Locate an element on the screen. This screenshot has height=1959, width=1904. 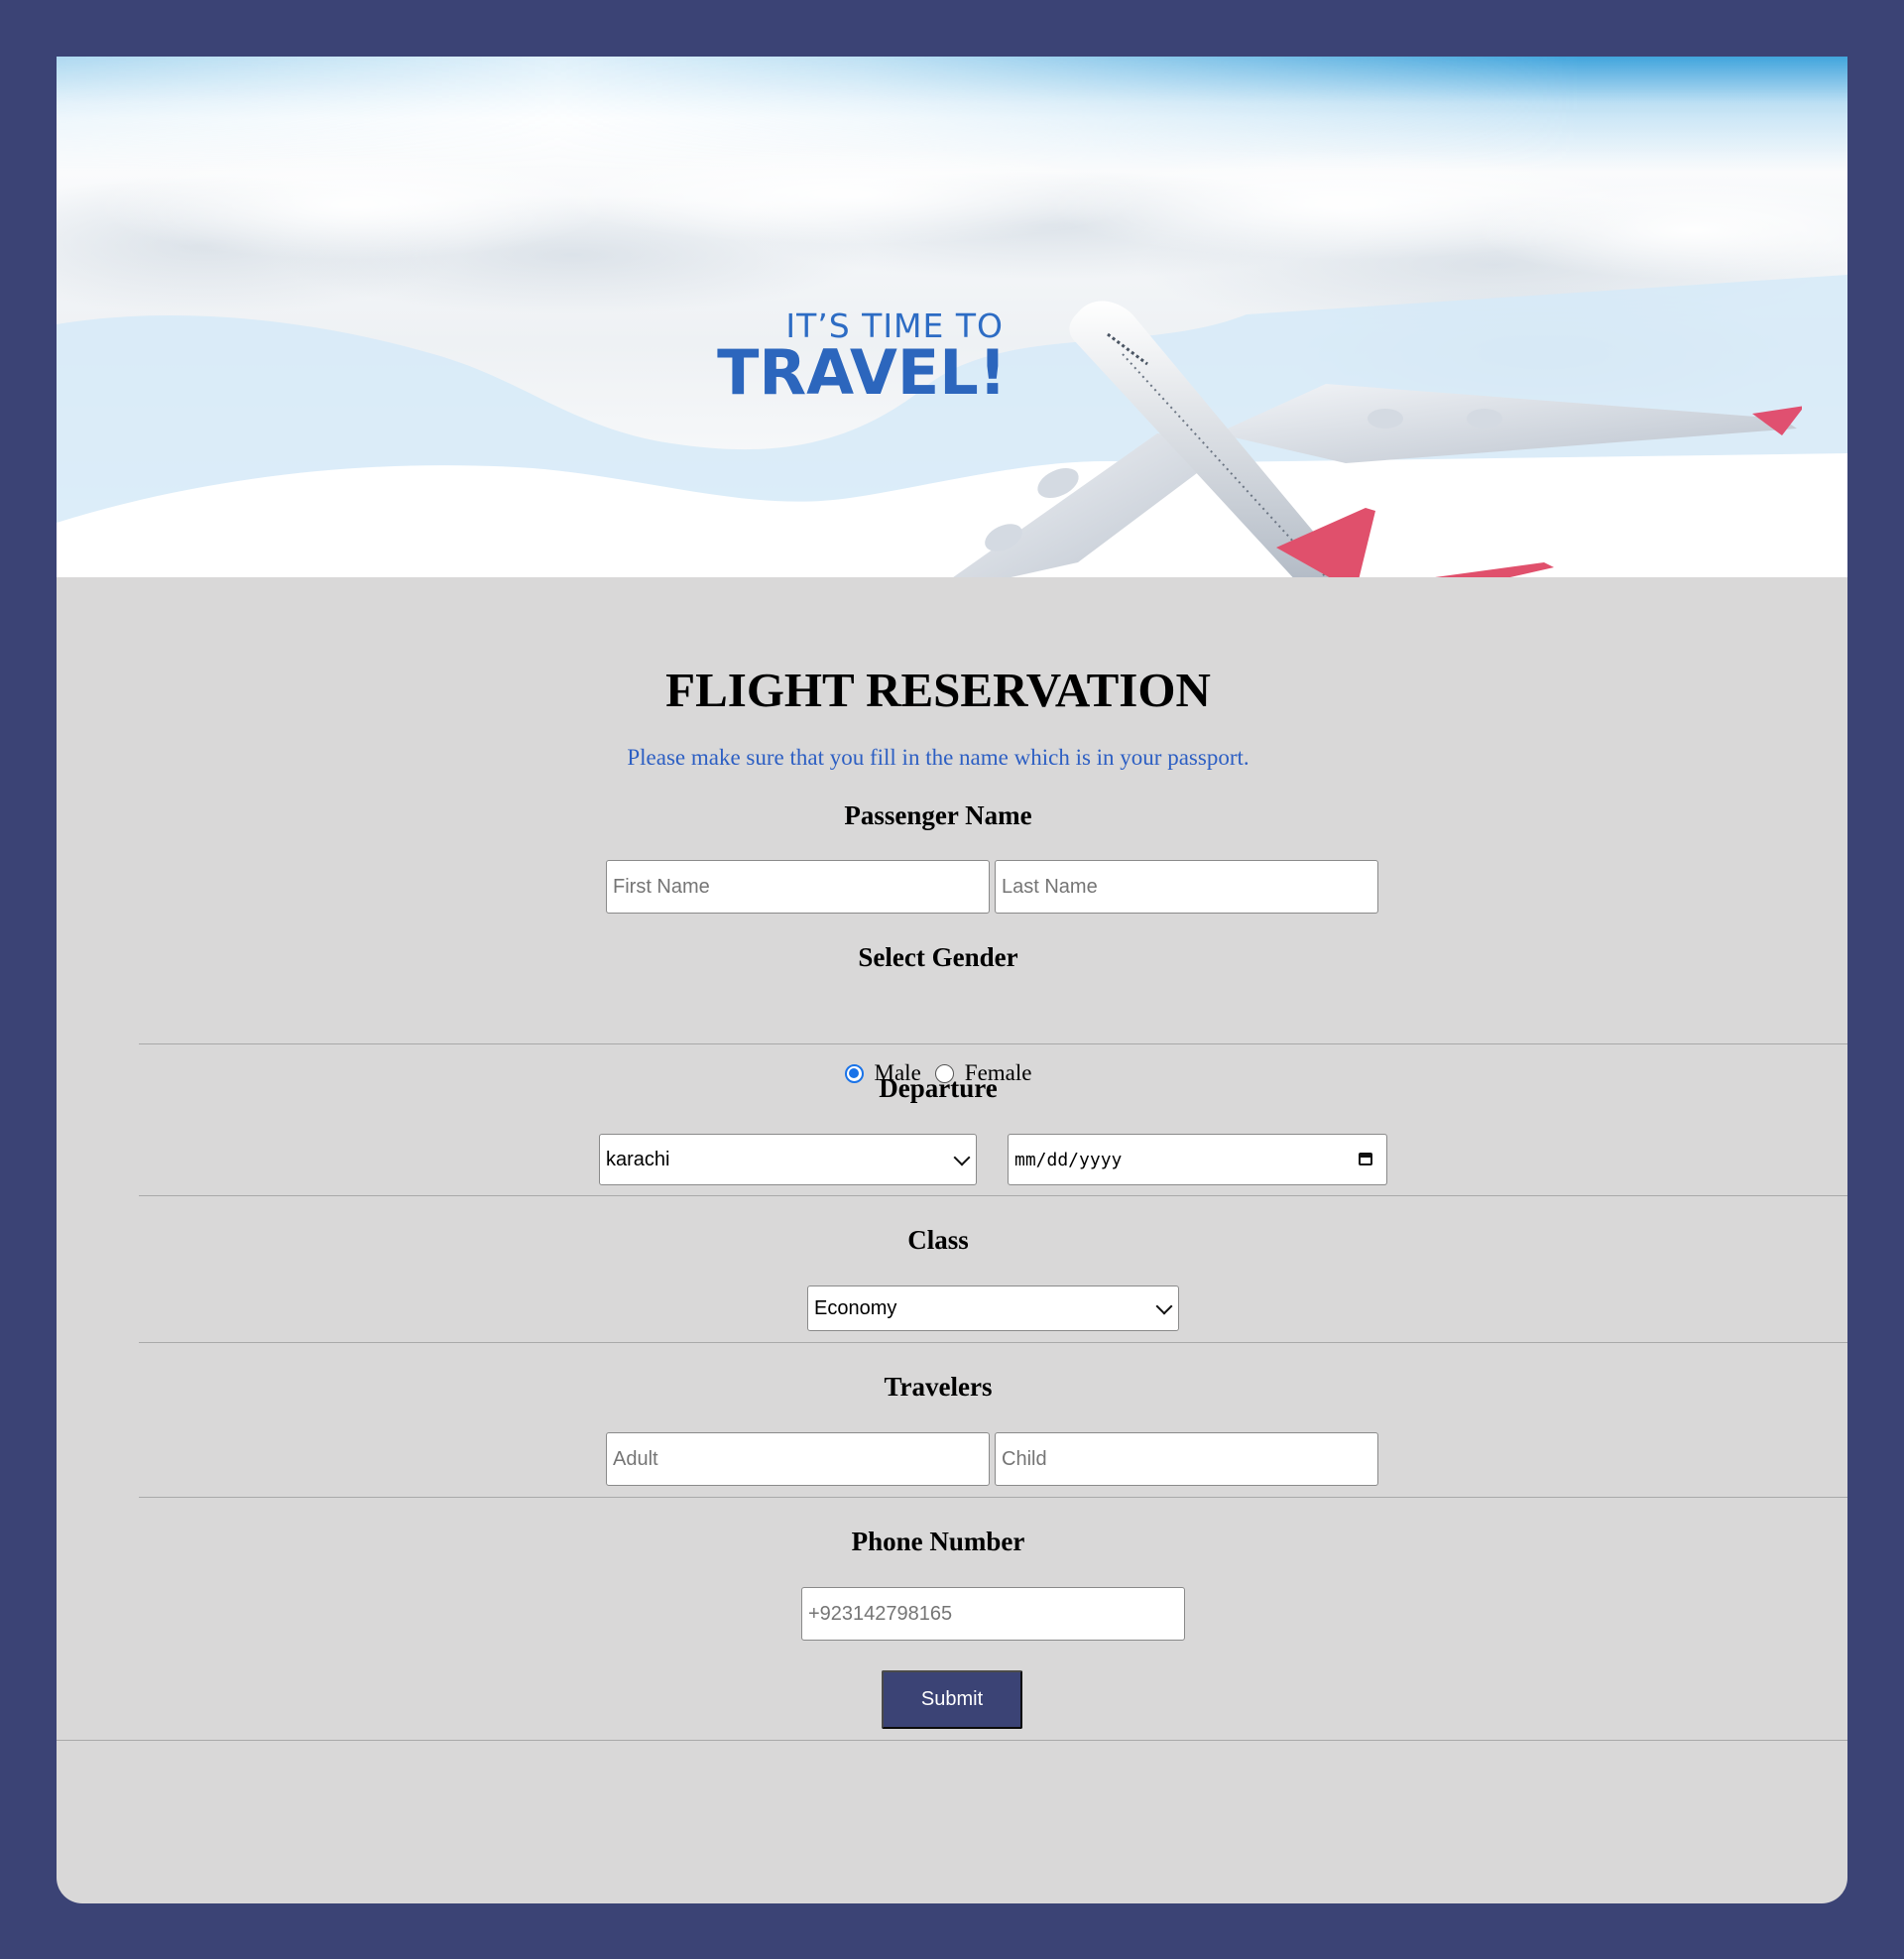
departure-date-placeholder: mm/dd/yyyy is located at coordinates (1068, 1159).